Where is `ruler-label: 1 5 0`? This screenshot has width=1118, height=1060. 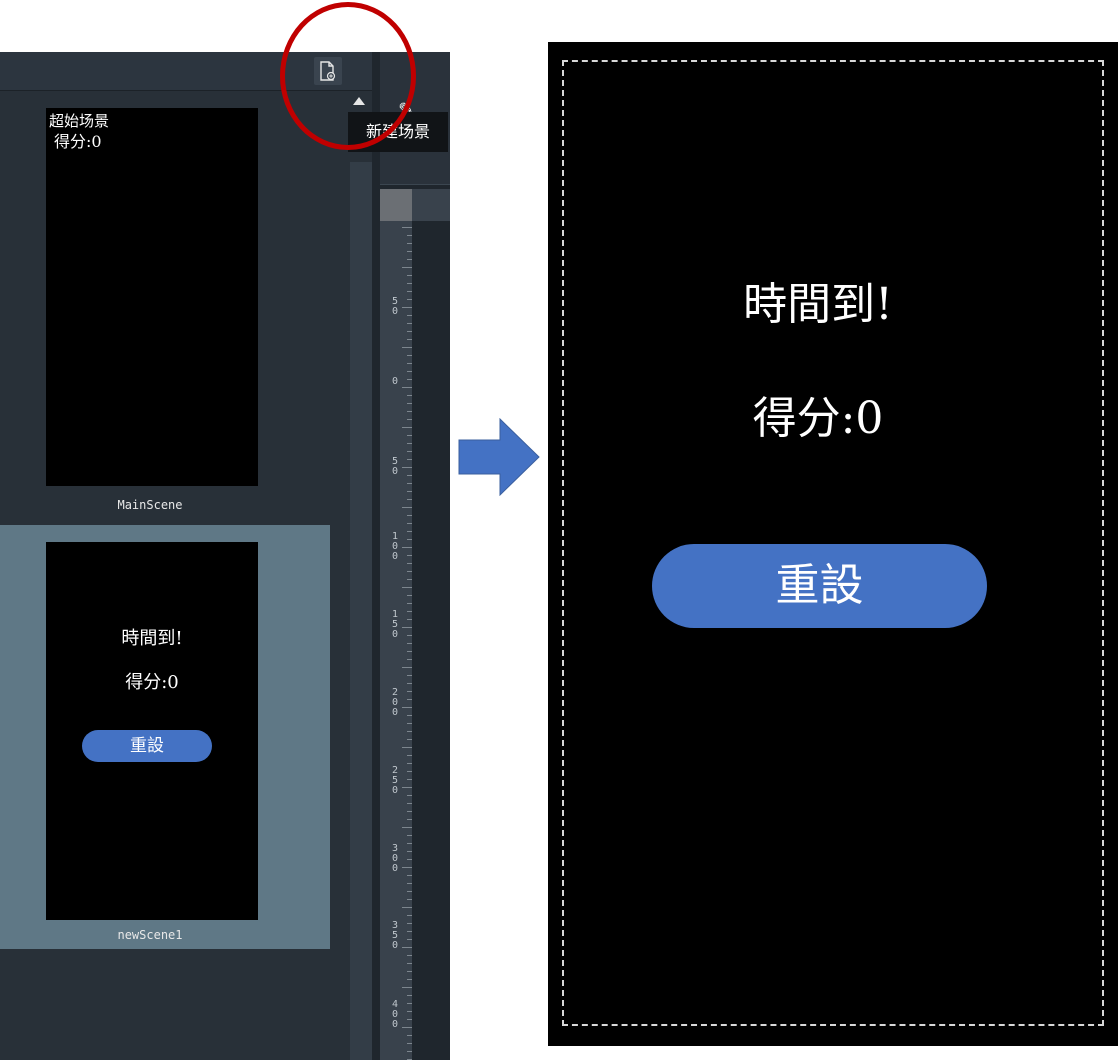 ruler-label: 1 5 0 is located at coordinates (395, 624).